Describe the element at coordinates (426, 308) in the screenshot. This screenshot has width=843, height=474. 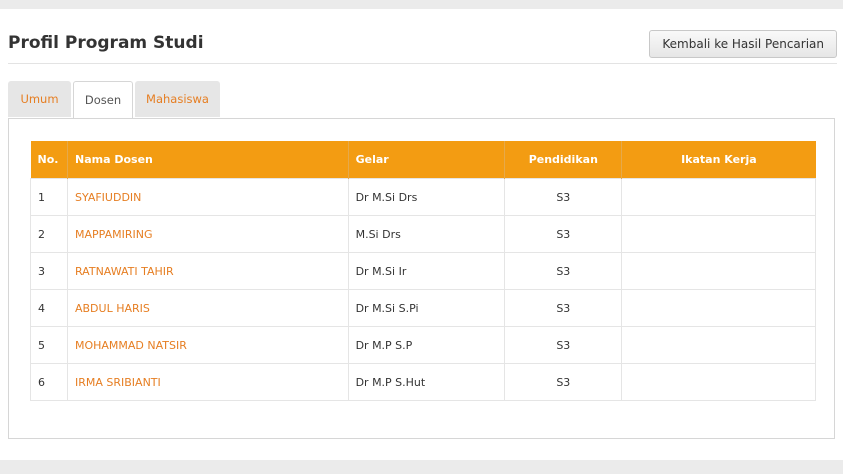
I see `cell-gelar: Dr M.Si S.Pi` at that location.